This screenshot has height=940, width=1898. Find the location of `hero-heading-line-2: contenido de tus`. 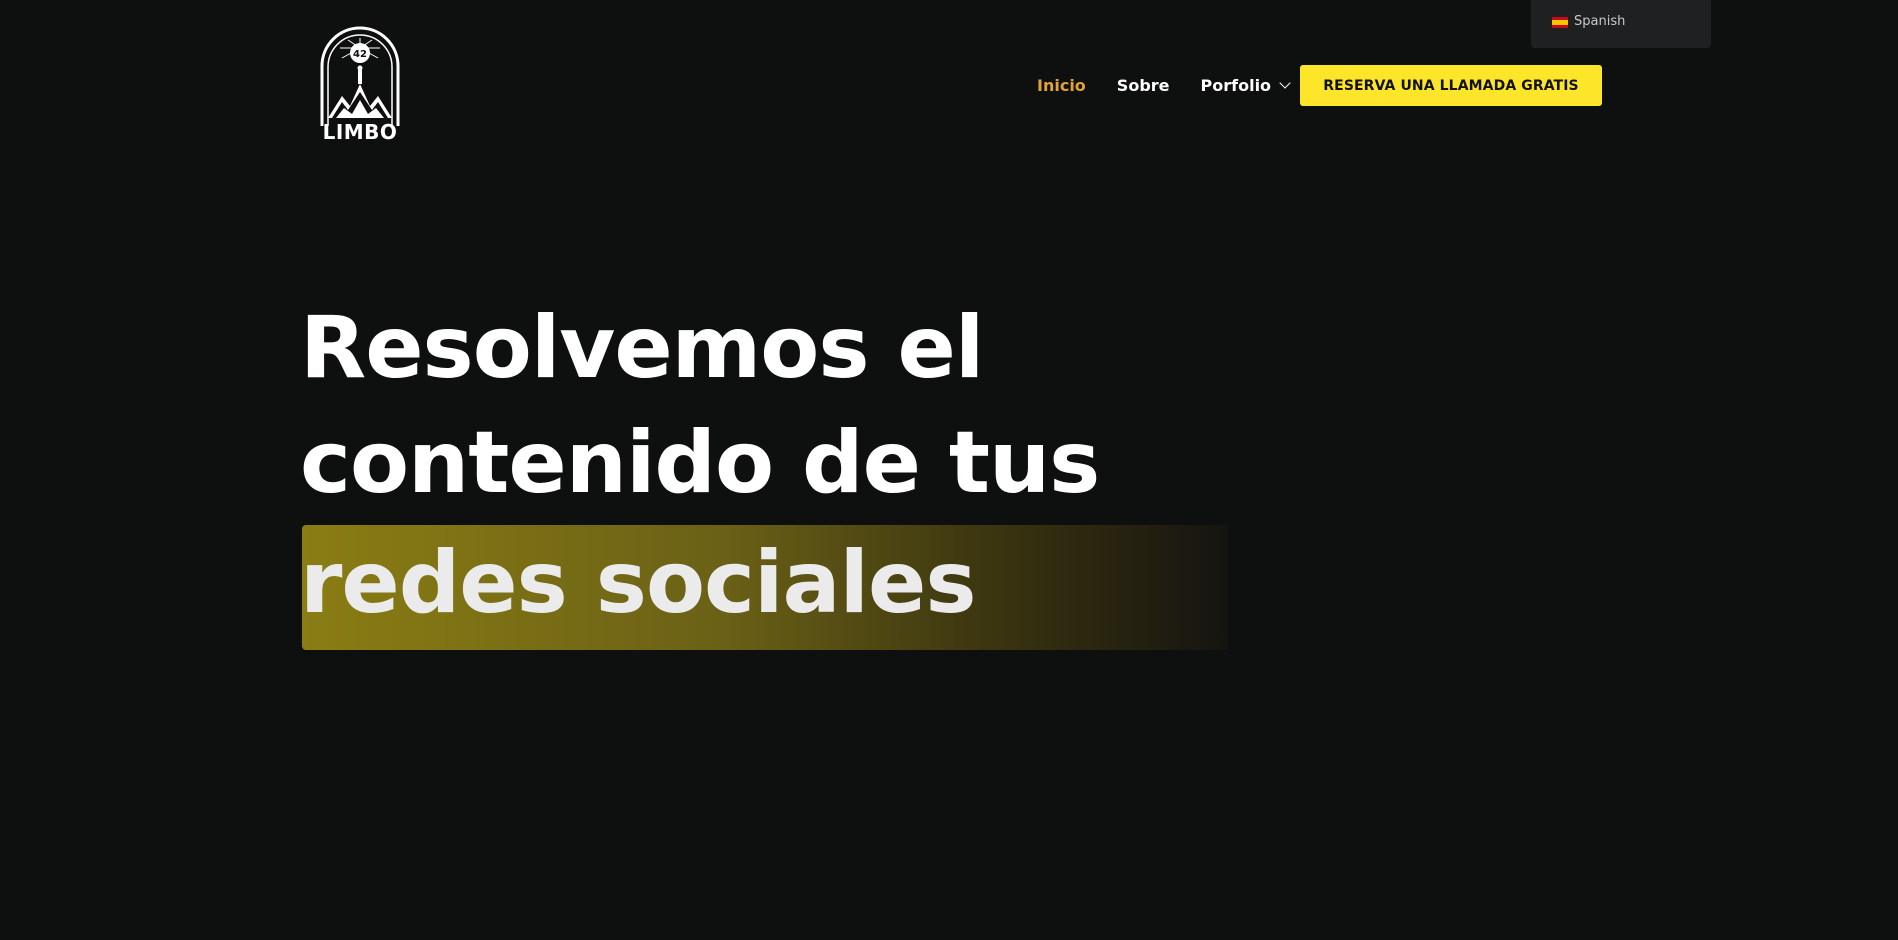

hero-heading-line-2: contenido de tus is located at coordinates (700, 463).